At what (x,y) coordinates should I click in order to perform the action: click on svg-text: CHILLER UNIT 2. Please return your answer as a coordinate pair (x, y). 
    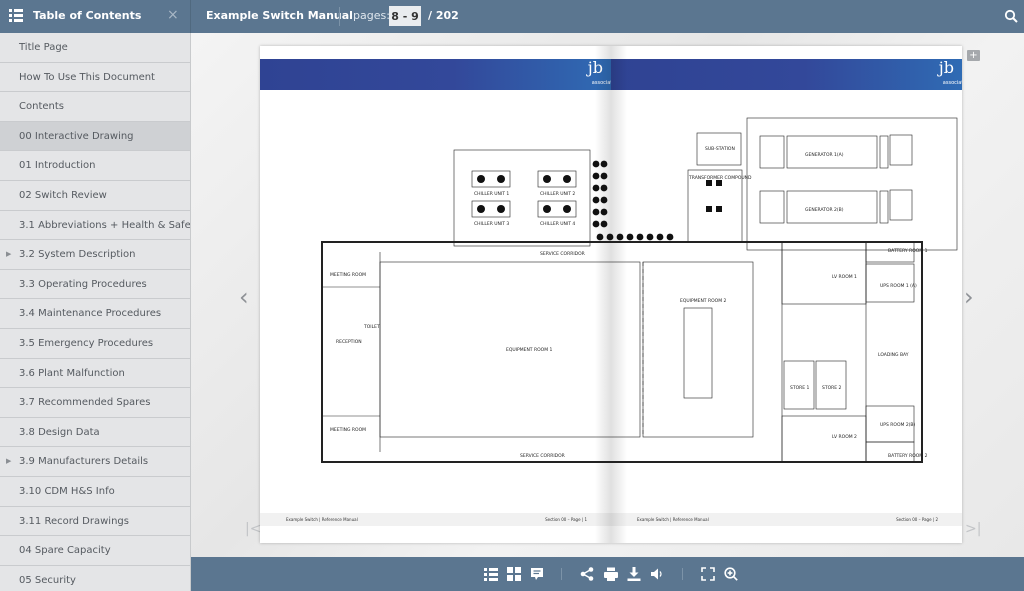
    Looking at the image, I should click on (557, 194).